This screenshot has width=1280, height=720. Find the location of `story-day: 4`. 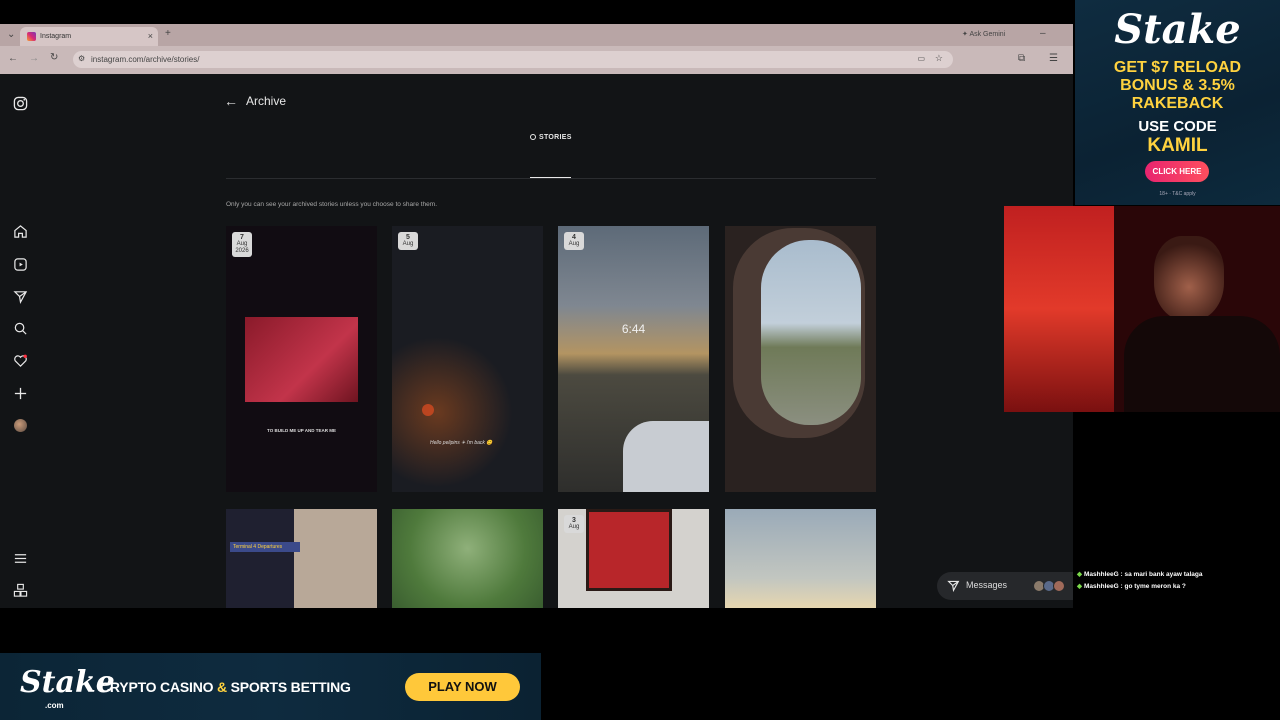

story-day: 4 is located at coordinates (574, 237).